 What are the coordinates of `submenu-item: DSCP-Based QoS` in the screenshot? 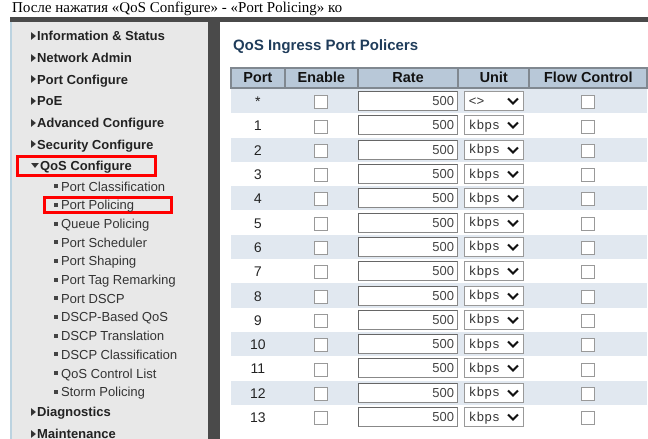 It's located at (90, 317).